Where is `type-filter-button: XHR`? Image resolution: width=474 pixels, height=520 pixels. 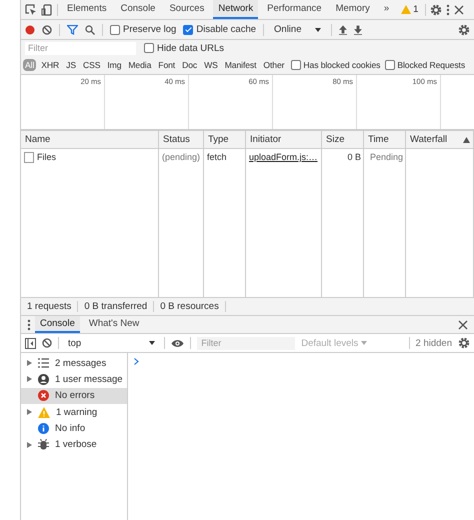
type-filter-button: XHR is located at coordinates (50, 65).